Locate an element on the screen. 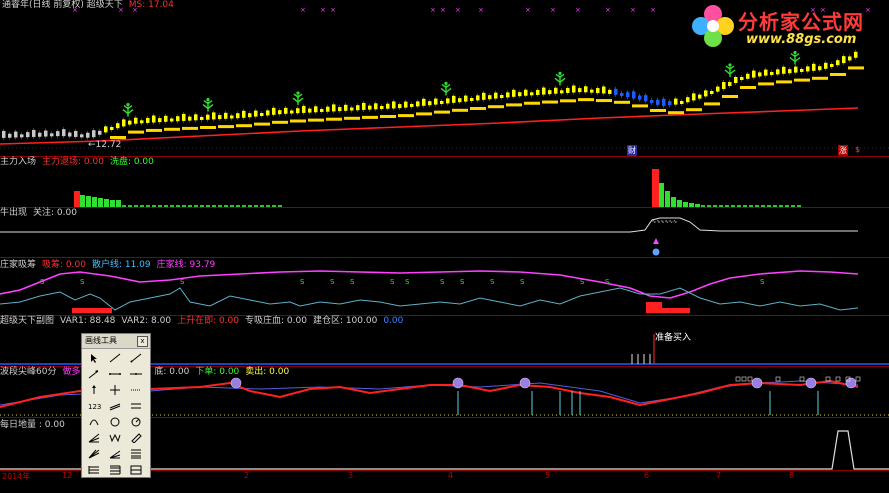 This screenshot has width=889, height=493. site-logo: 分析家公式网 www.88gs.com is located at coordinates (788, 26).